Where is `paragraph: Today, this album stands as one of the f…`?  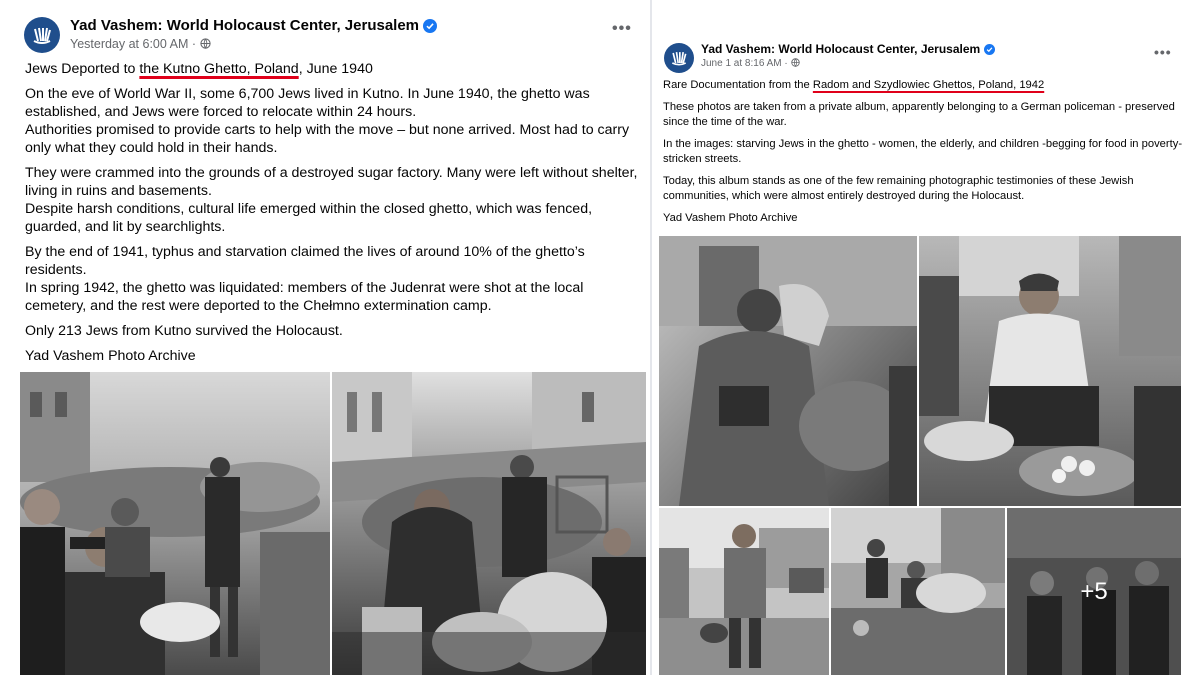 paragraph: Today, this album stands as one of the f… is located at coordinates (898, 188).